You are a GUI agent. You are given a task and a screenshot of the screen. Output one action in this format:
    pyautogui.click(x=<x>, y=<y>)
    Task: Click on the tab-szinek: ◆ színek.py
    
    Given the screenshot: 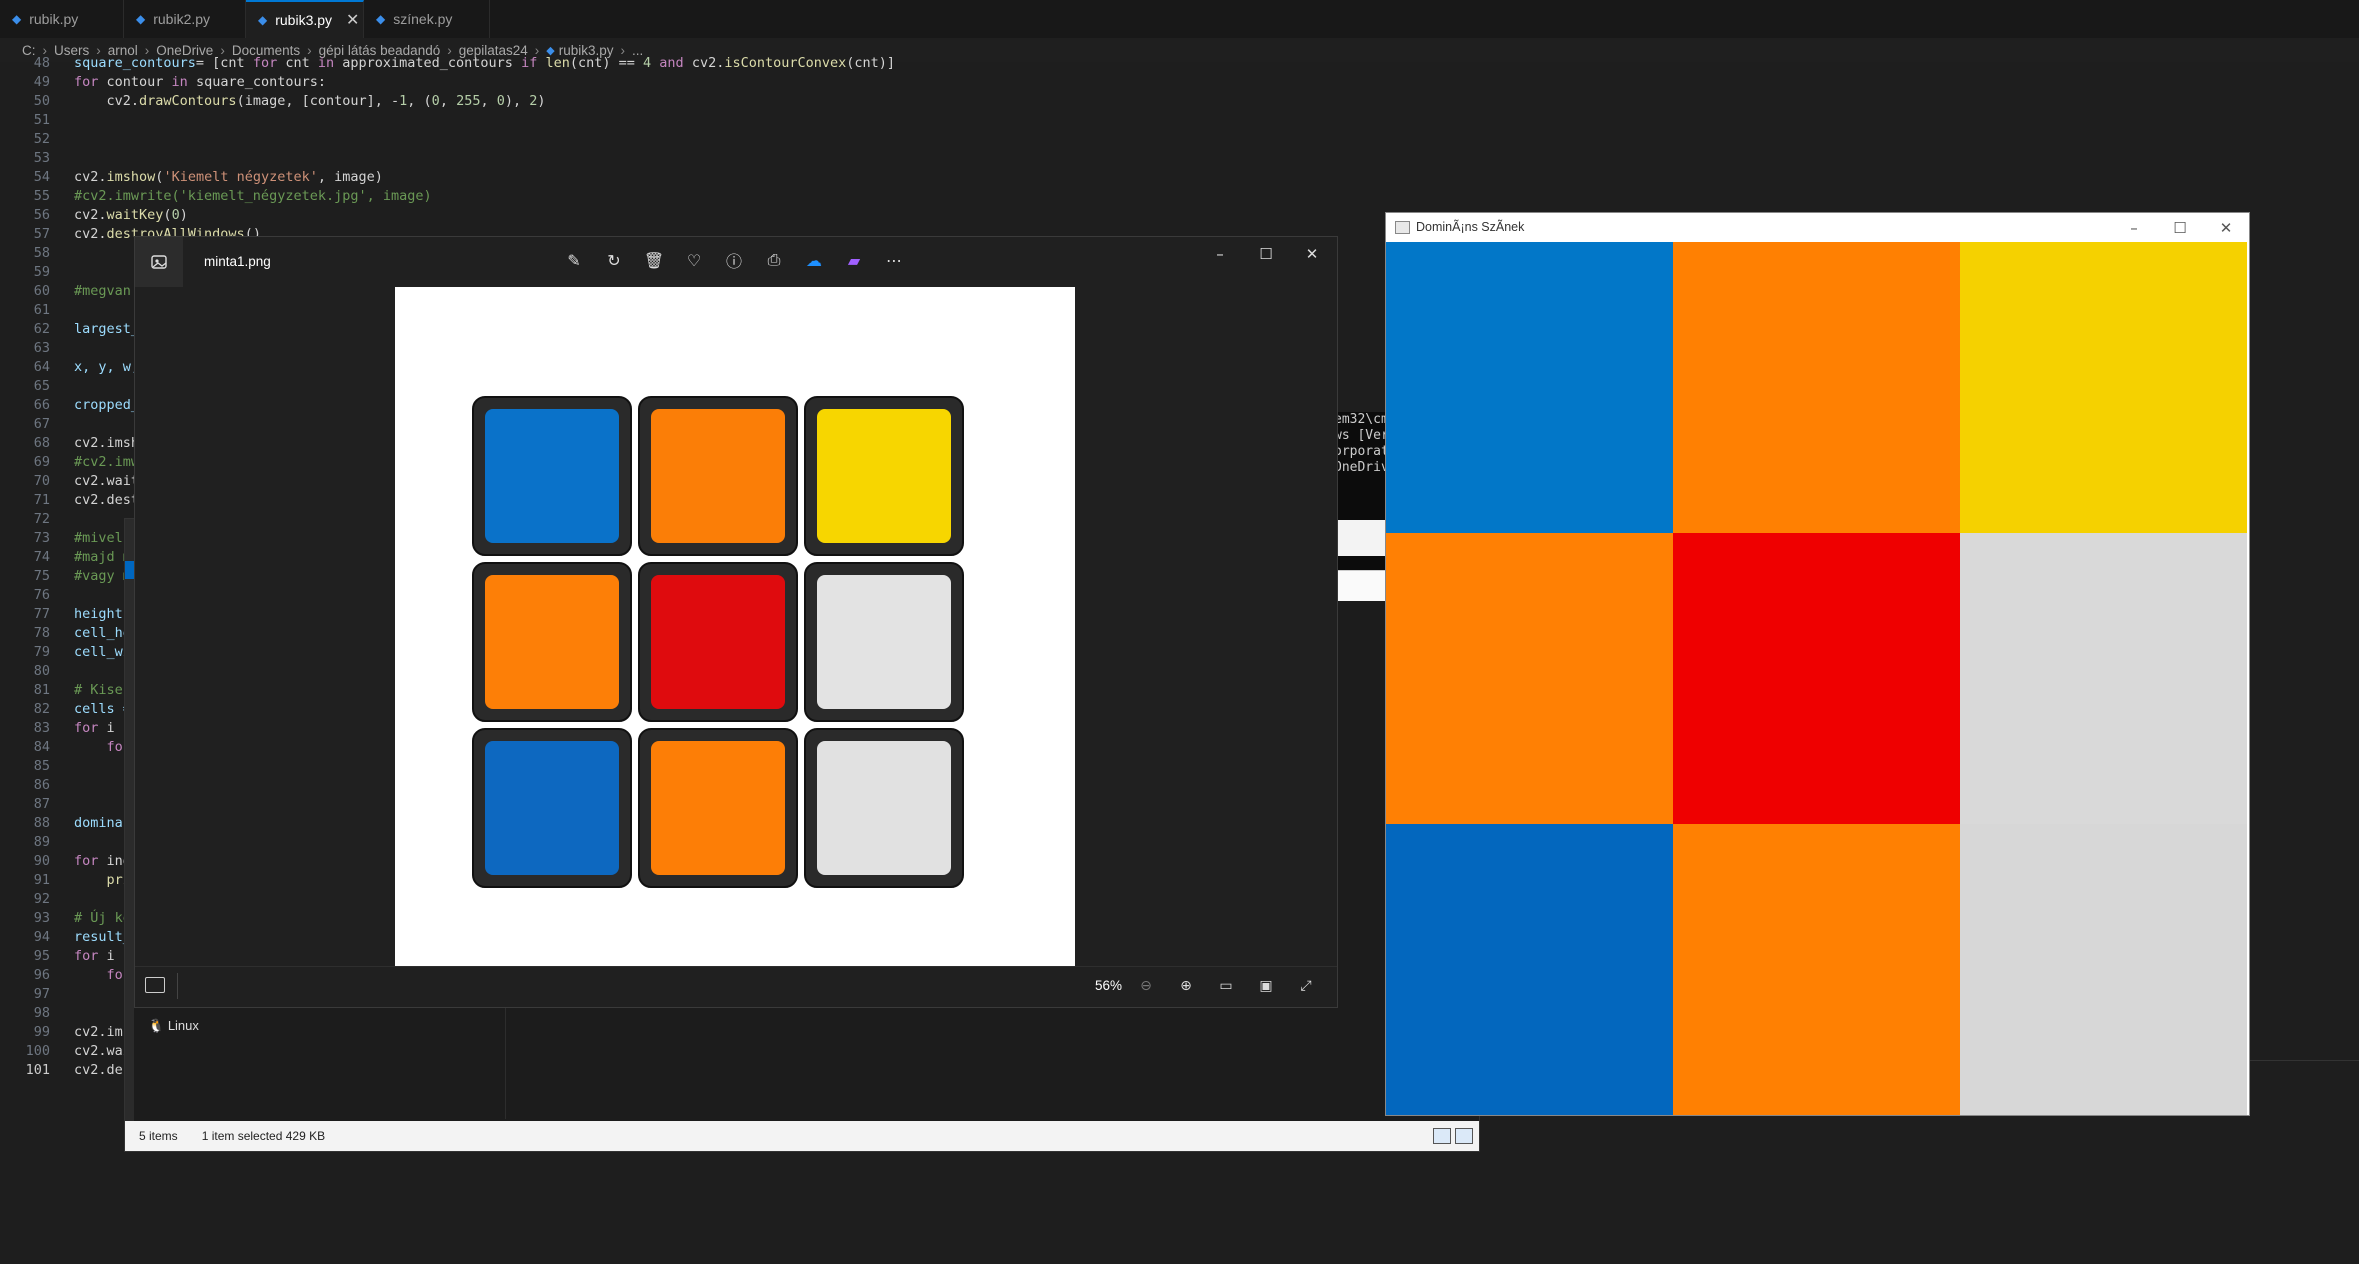 What is the action you would take?
    pyautogui.click(x=427, y=19)
    